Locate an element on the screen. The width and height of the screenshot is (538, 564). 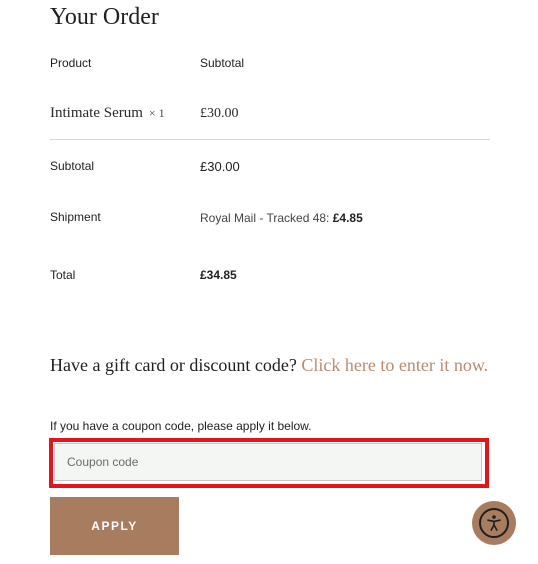
apply-coupon-button: APPLY is located at coordinates (114, 526).